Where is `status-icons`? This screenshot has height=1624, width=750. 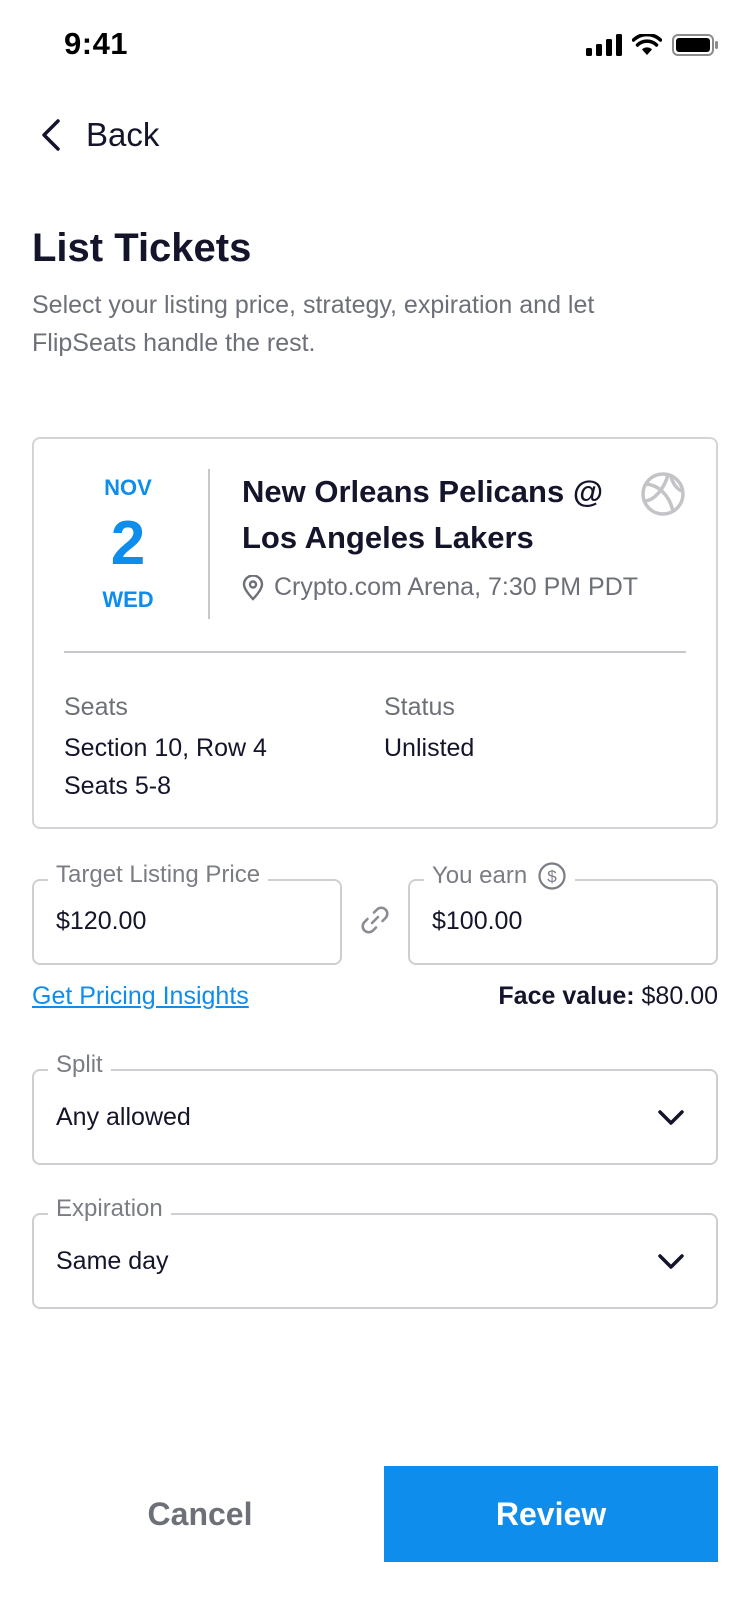 status-icons is located at coordinates (652, 45).